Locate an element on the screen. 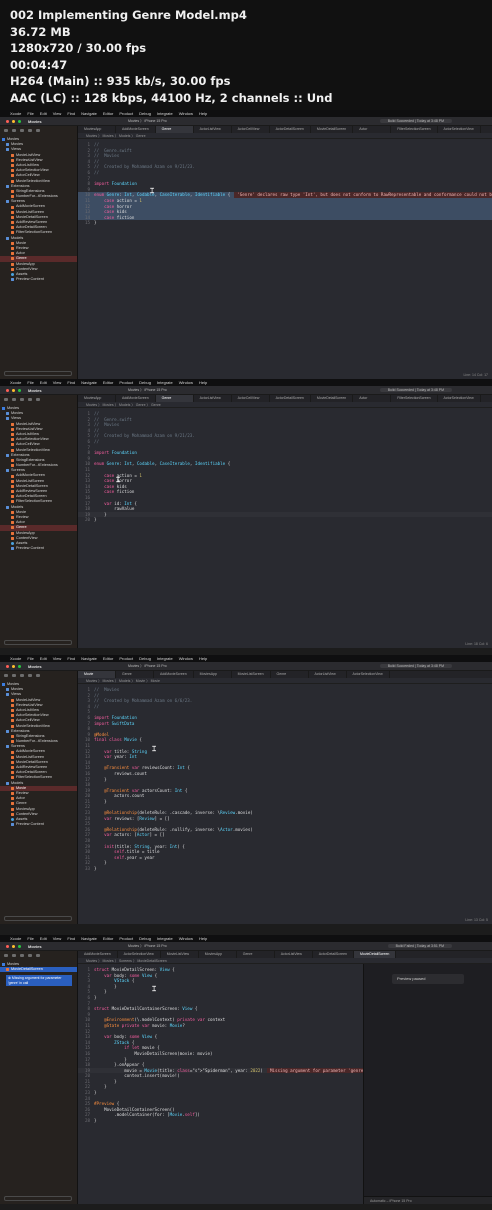 The image size is (492, 1210). preview-canvas: Preview paused Automatic – iPhone 15 Pro is located at coordinates (427, 1084).